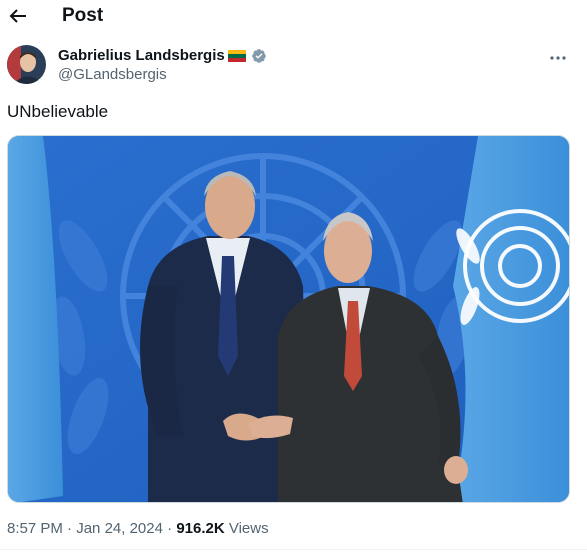 The height and width of the screenshot is (556, 587). What do you see at coordinates (58, 111) in the screenshot?
I see `post-text: UNbelievable` at bounding box center [58, 111].